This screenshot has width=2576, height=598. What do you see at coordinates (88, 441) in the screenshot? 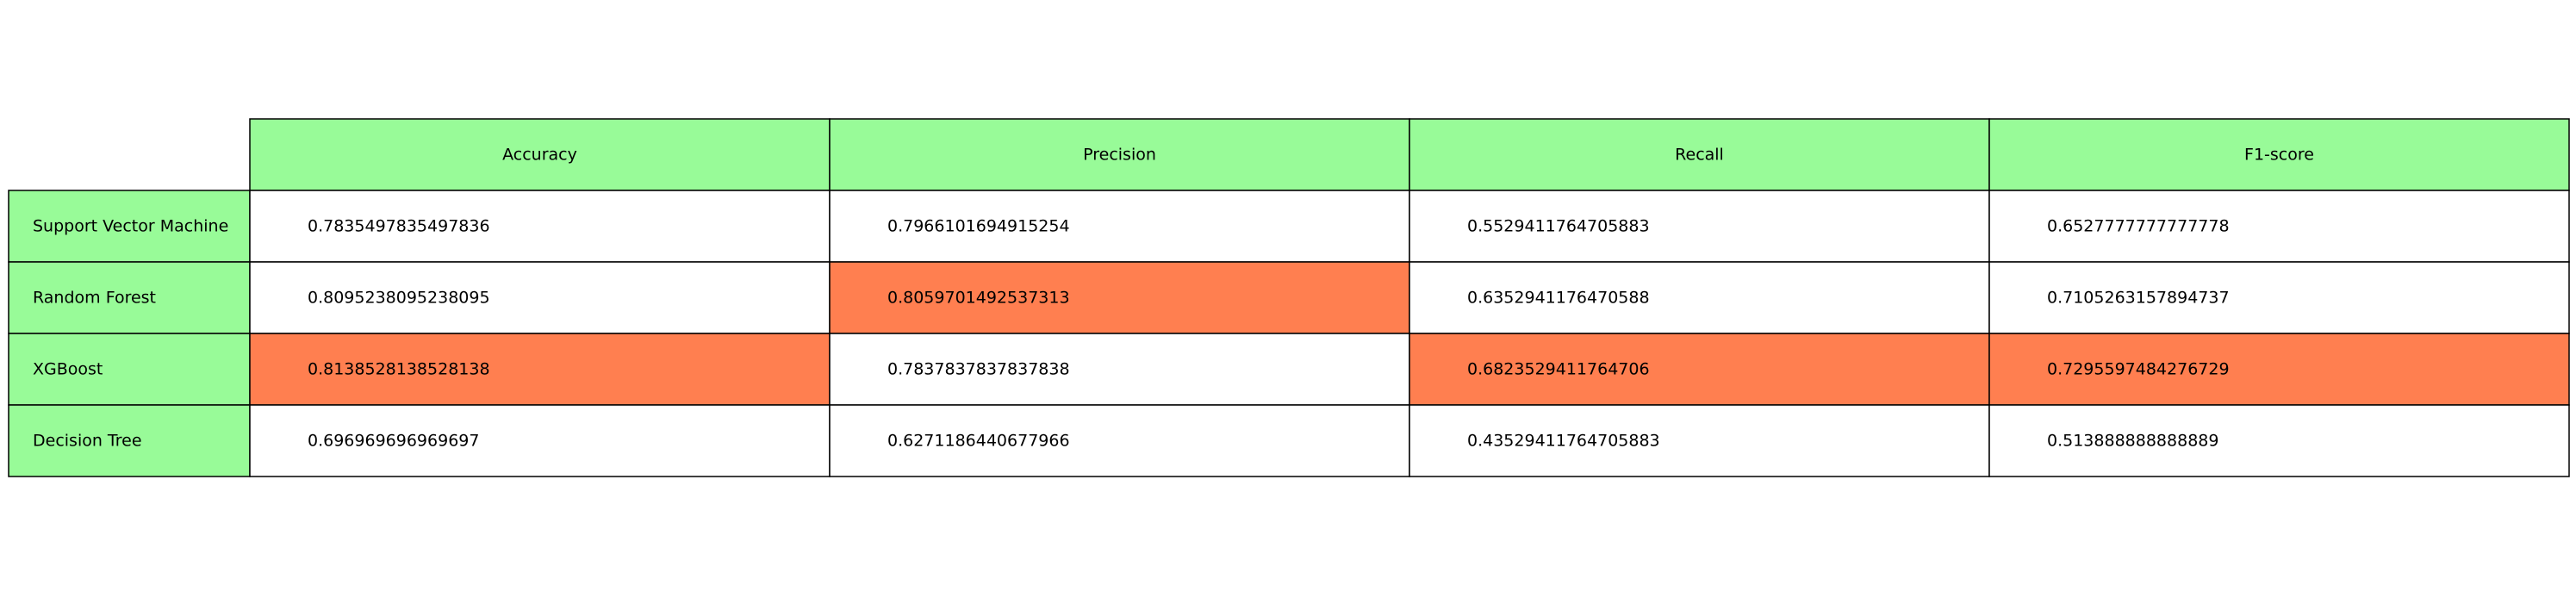
I see `row-label: Decision Tree` at bounding box center [88, 441].